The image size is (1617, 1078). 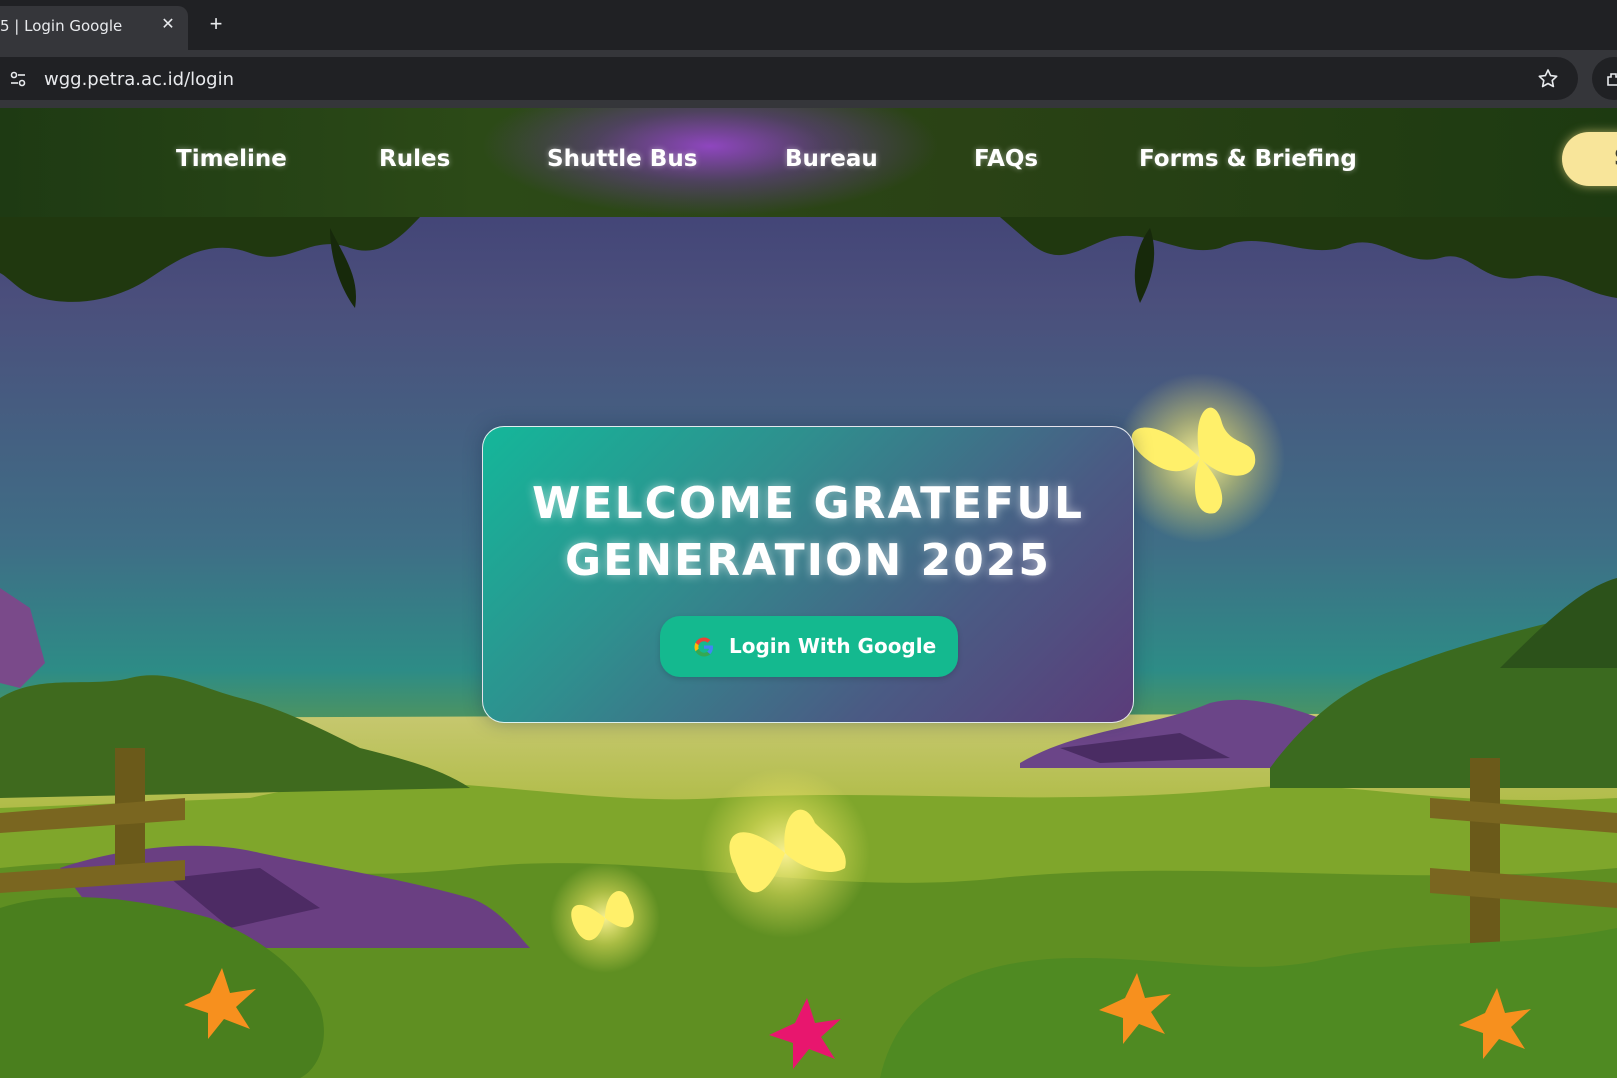 What do you see at coordinates (139, 79) in the screenshot?
I see `url-text: wgg.petra.ac.id/login` at bounding box center [139, 79].